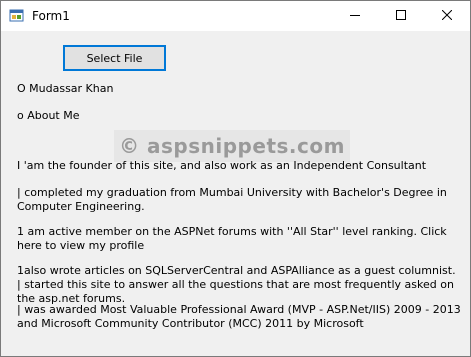 The height and width of the screenshot is (357, 471). I want to click on maximize-icon, so click(401, 16).